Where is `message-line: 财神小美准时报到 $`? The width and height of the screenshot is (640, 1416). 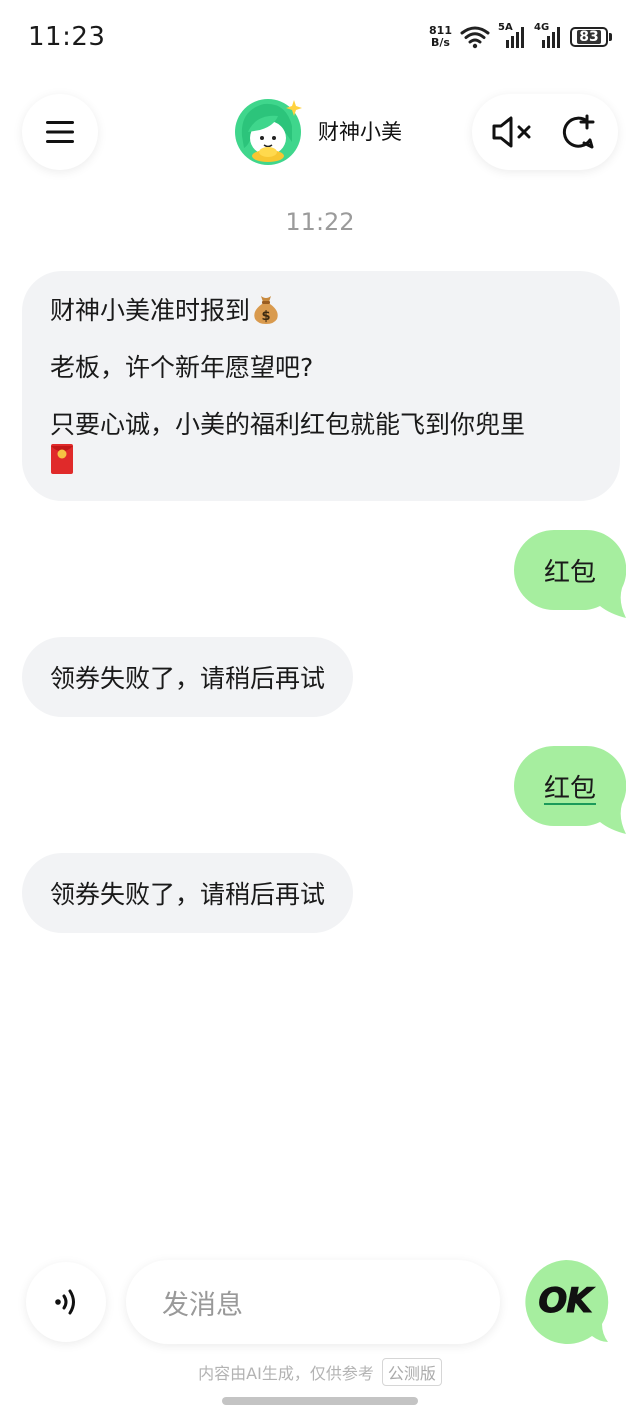 message-line: 财神小美准时报到 $ is located at coordinates (321, 311).